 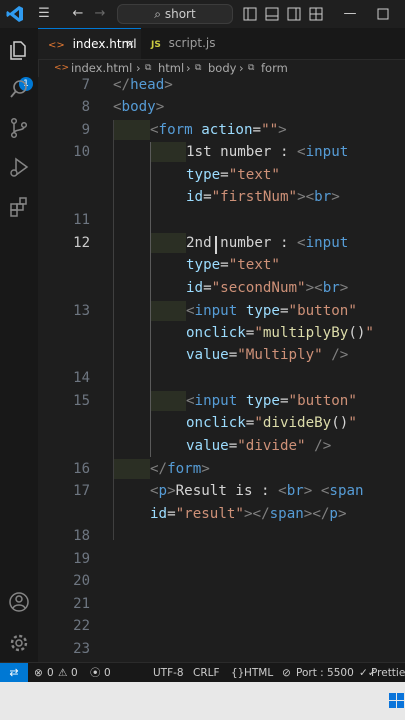 I want to click on code-line: <body>, so click(x=138, y=107).